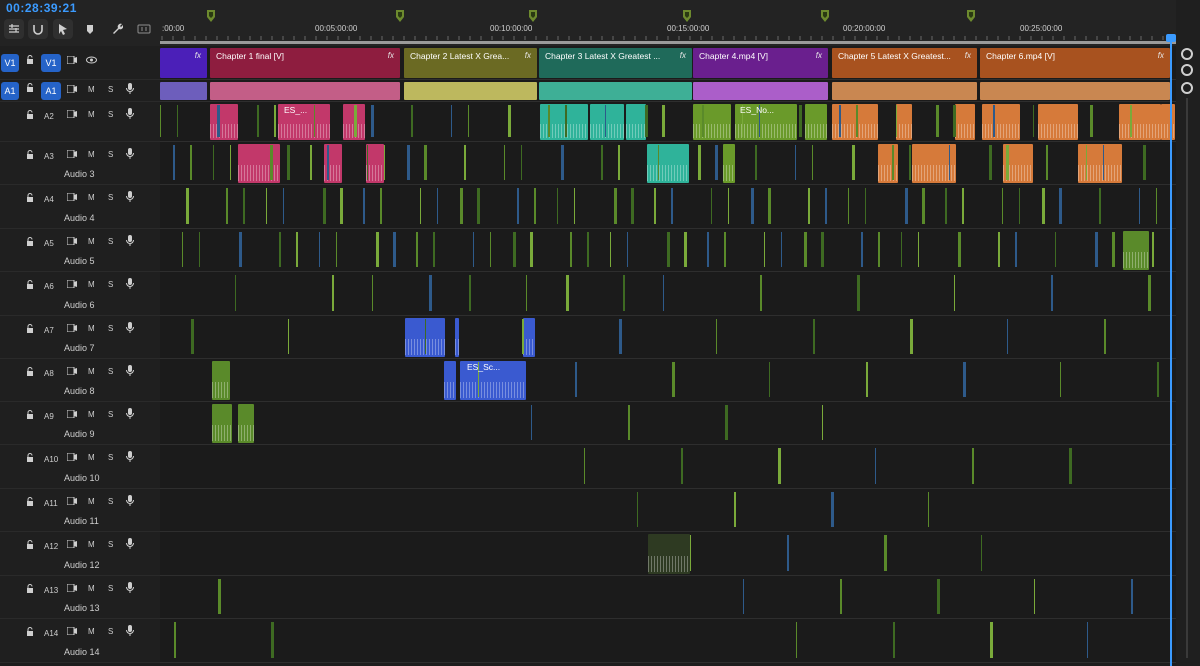  Describe the element at coordinates (183, 63) in the screenshot. I see `video-clip: fx` at that location.